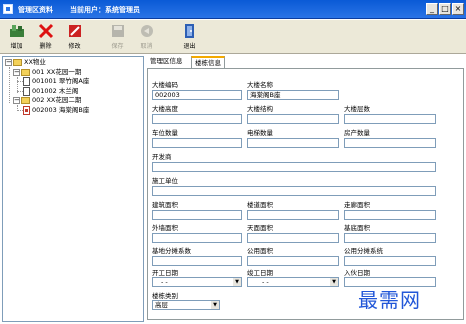  I want to click on tree-group-2: − 002 XX花园二期, so click(47, 100).